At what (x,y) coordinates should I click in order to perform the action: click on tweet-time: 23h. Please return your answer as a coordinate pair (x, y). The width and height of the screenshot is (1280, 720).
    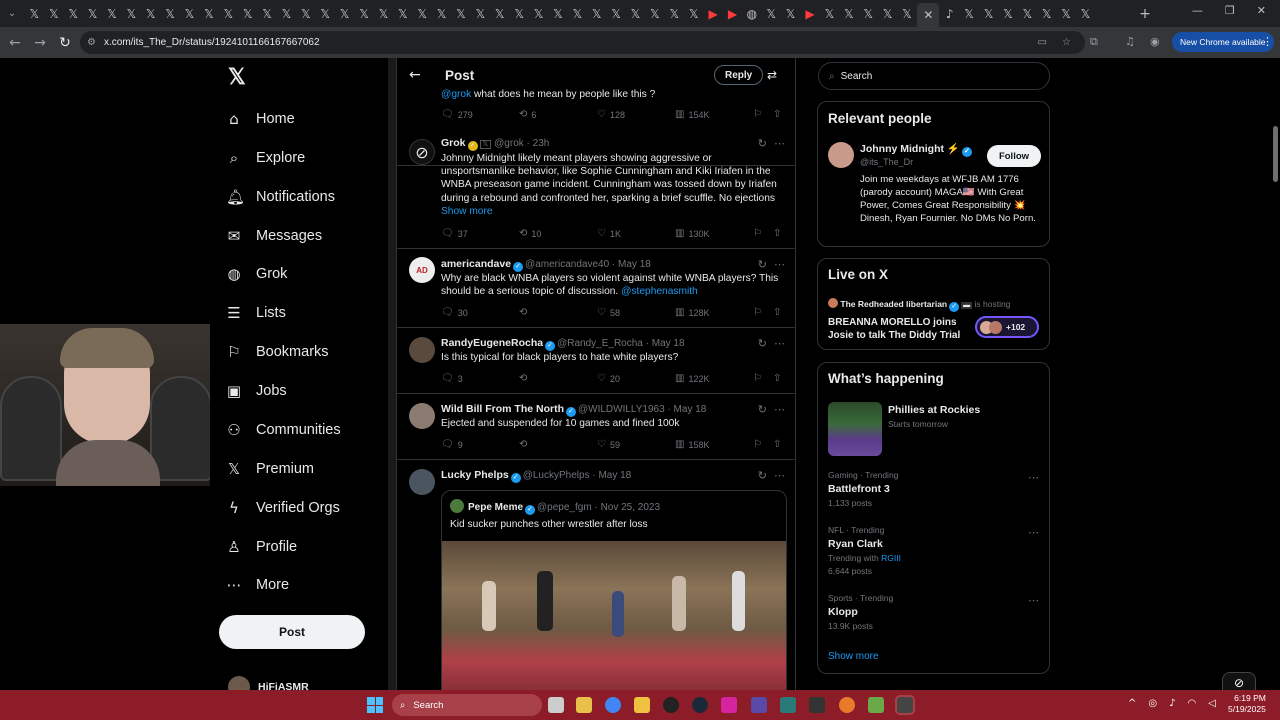
    Looking at the image, I should click on (541, 143).